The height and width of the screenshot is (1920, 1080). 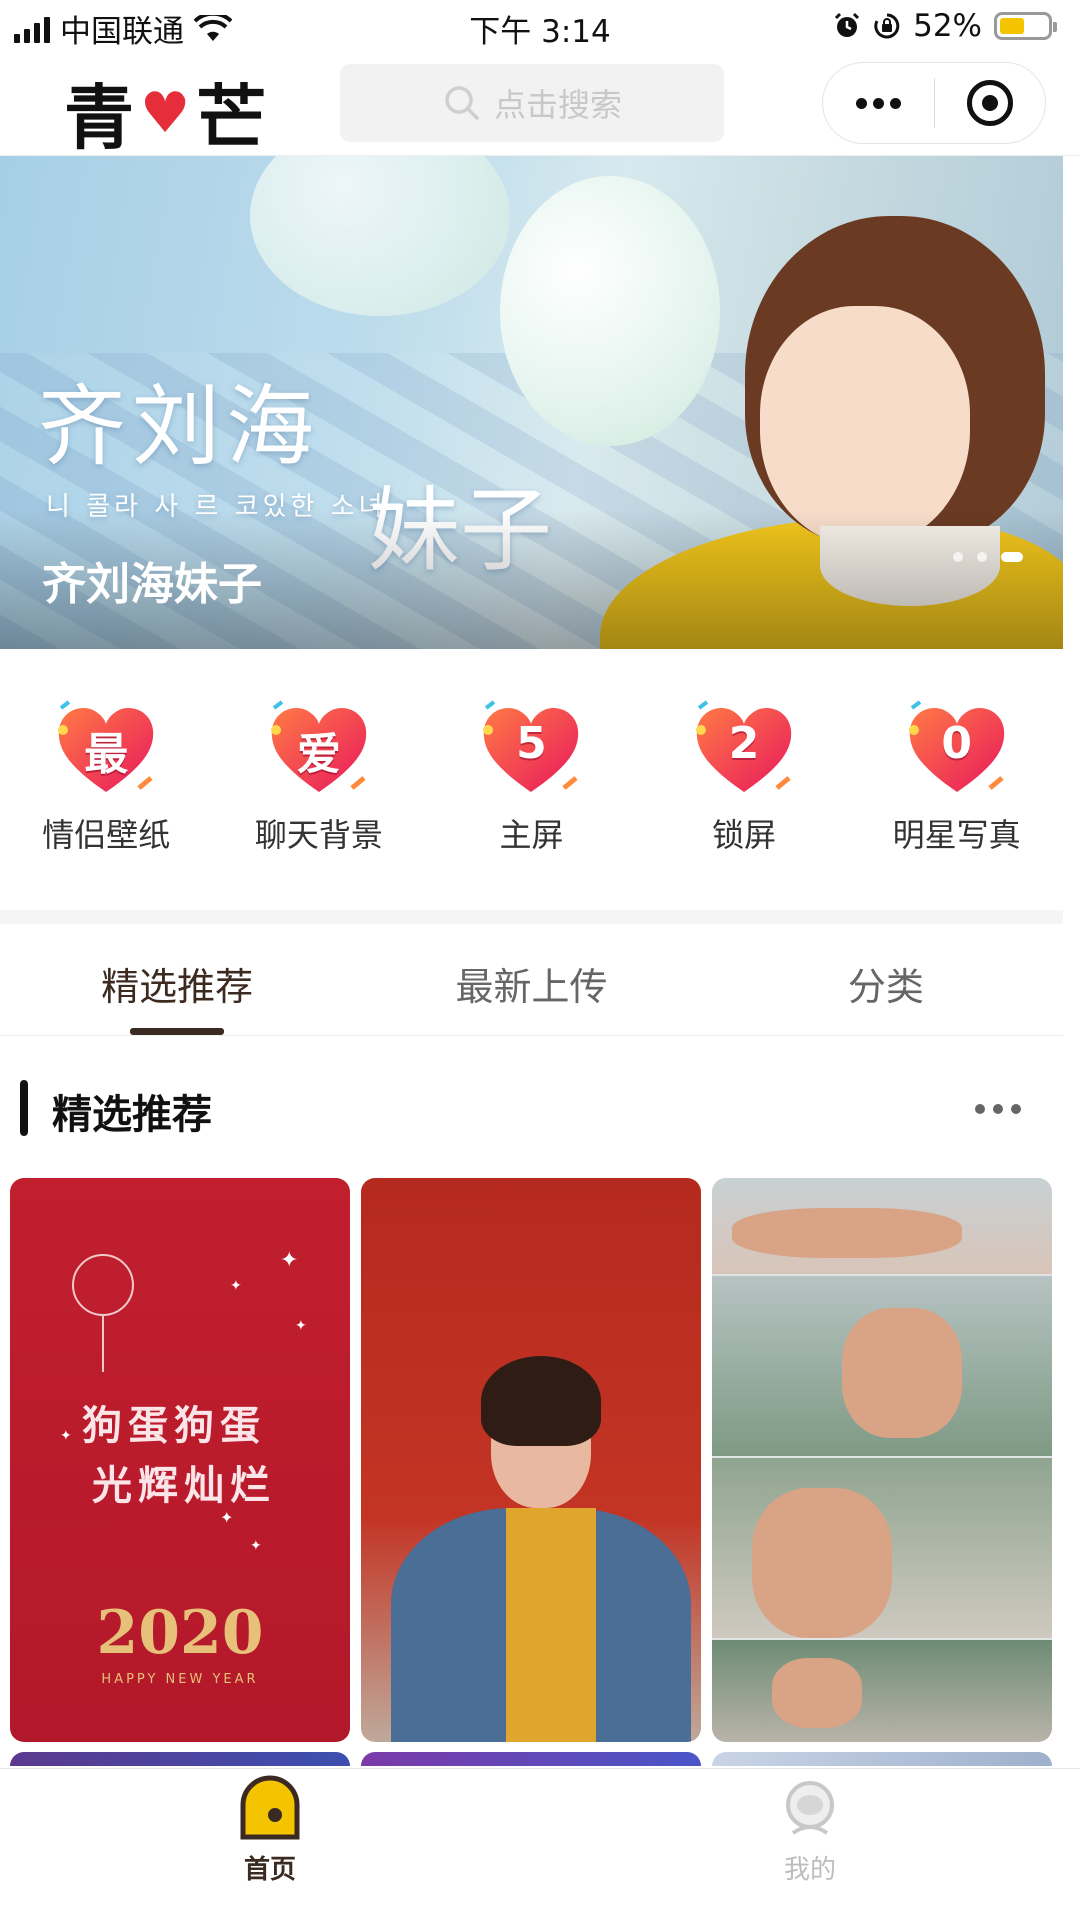 I want to click on heart-badge-icon: 0, so click(x=957, y=750).